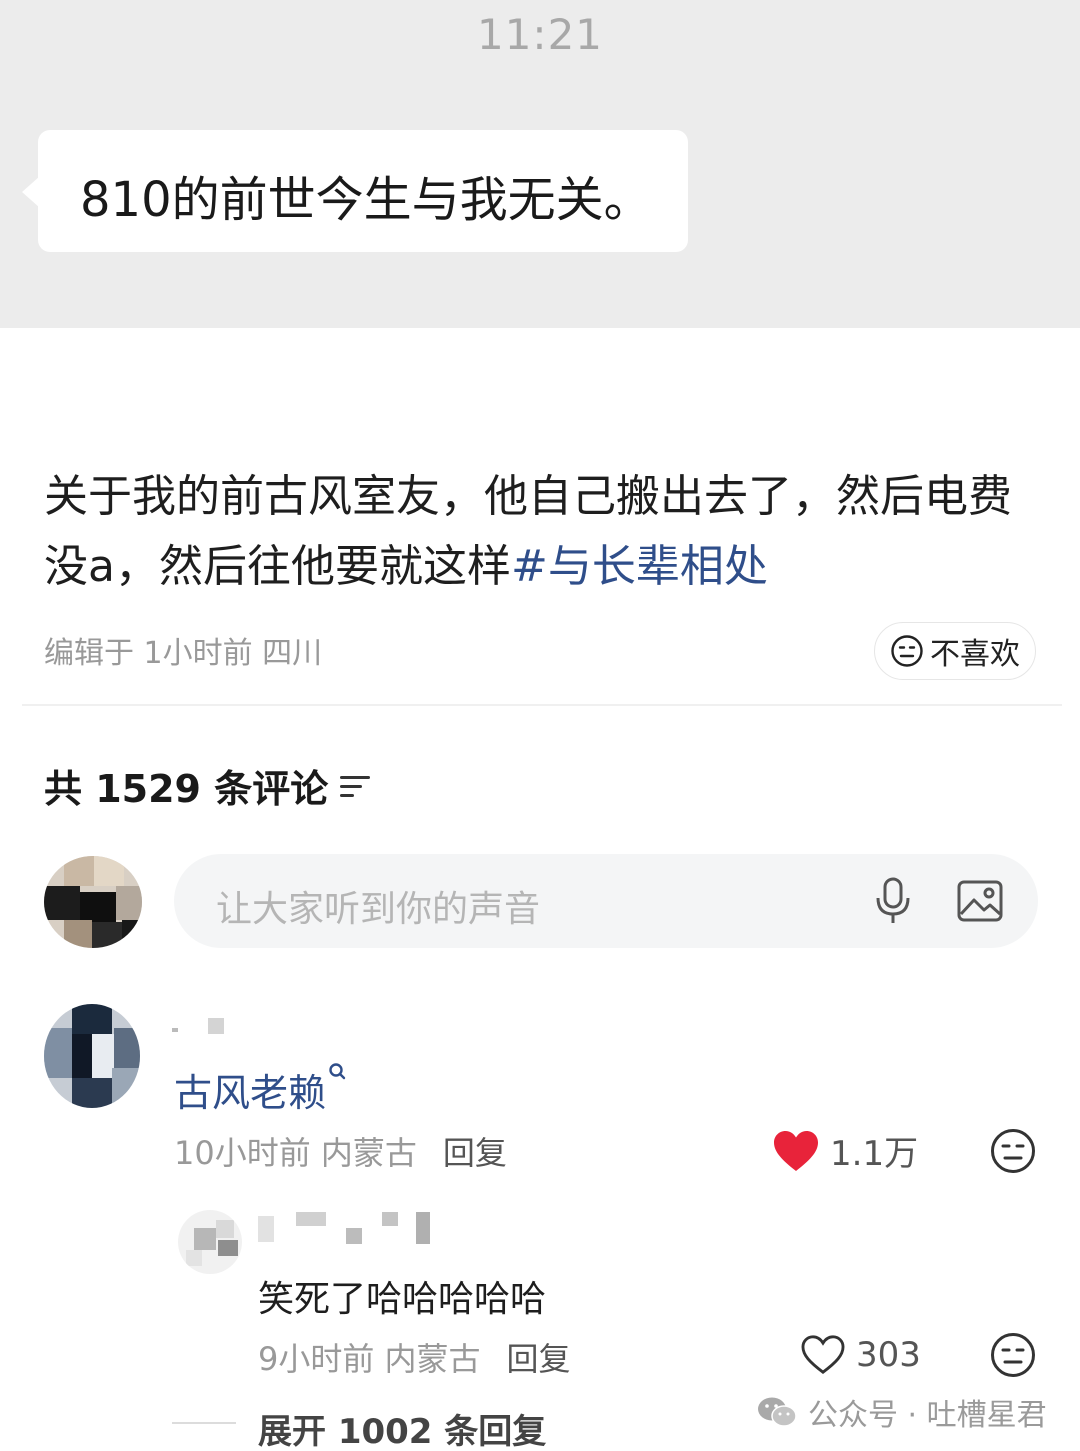 The image size is (1080, 1451). Describe the element at coordinates (893, 901) in the screenshot. I see `microphone-icon` at that location.